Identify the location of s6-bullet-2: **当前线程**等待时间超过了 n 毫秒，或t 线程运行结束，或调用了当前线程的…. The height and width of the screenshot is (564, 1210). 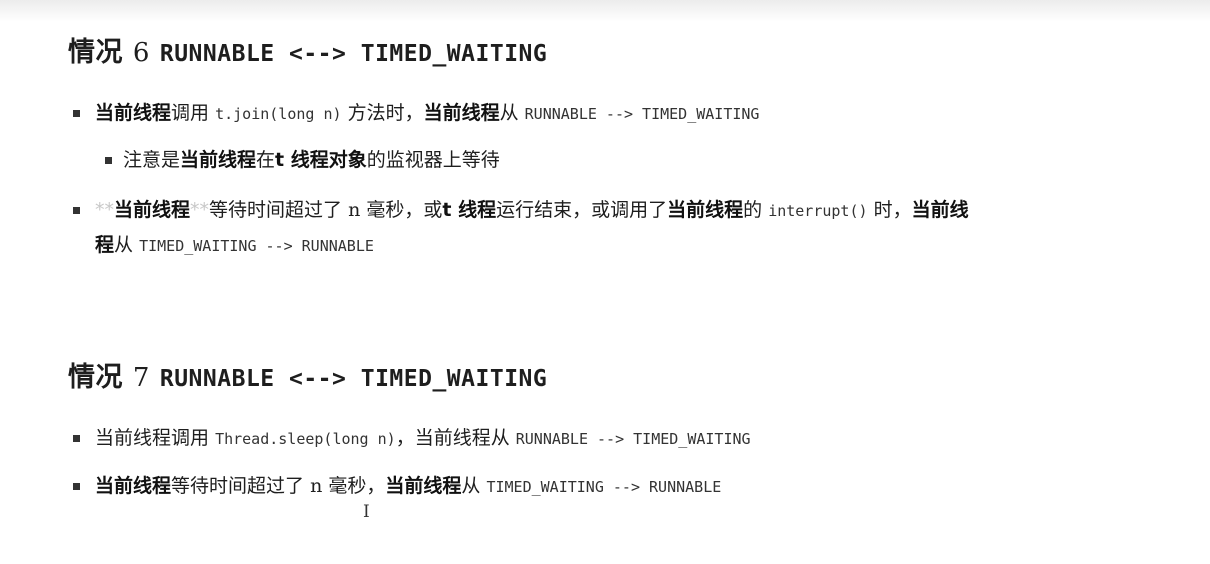
(532, 210).